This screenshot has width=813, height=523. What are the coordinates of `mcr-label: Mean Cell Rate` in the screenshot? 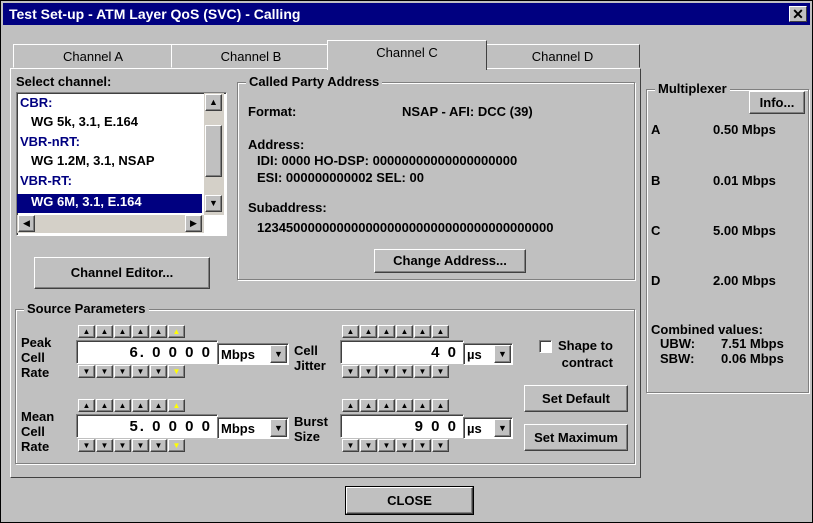 It's located at (38, 431).